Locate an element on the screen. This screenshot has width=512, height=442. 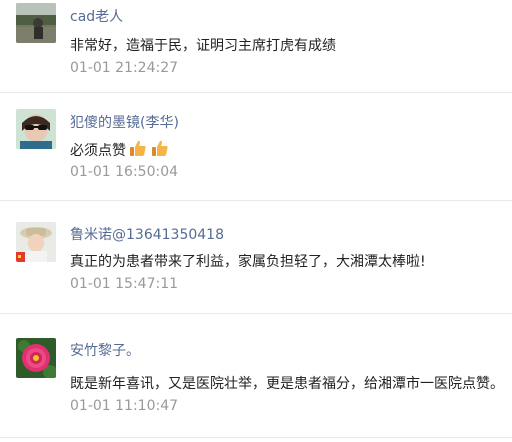
commenter-name: cad老人 is located at coordinates (96, 16).